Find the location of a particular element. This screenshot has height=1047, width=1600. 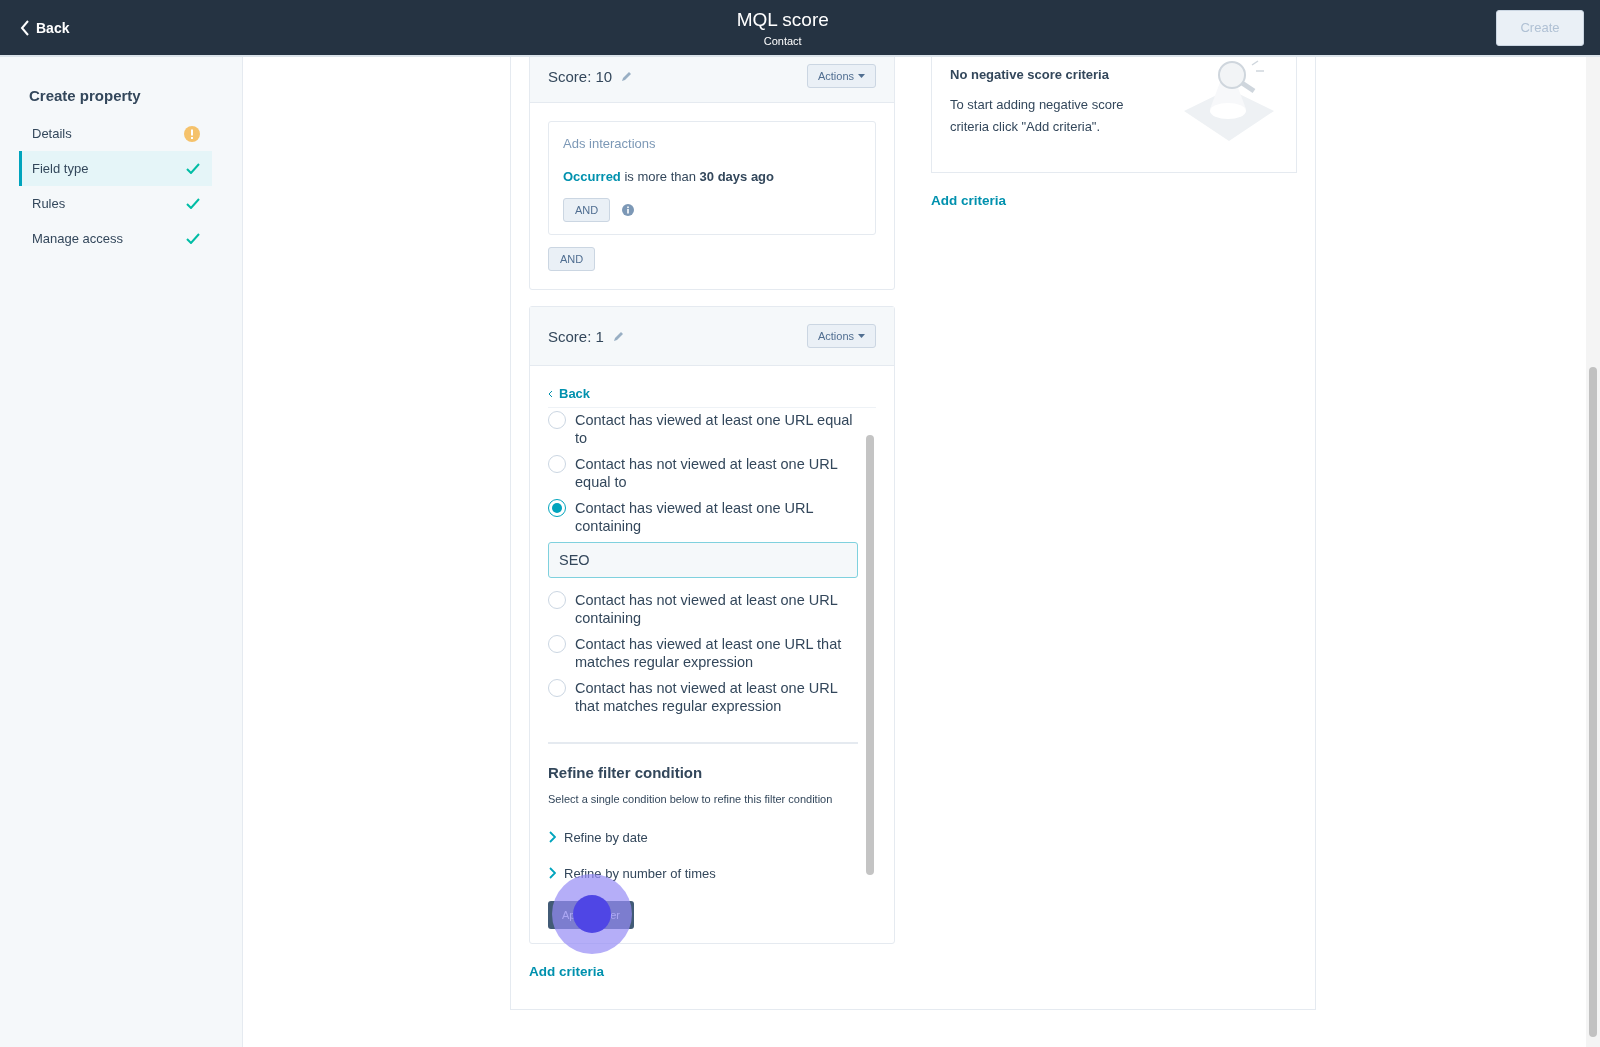

page-title: MQL score is located at coordinates (782, 19).